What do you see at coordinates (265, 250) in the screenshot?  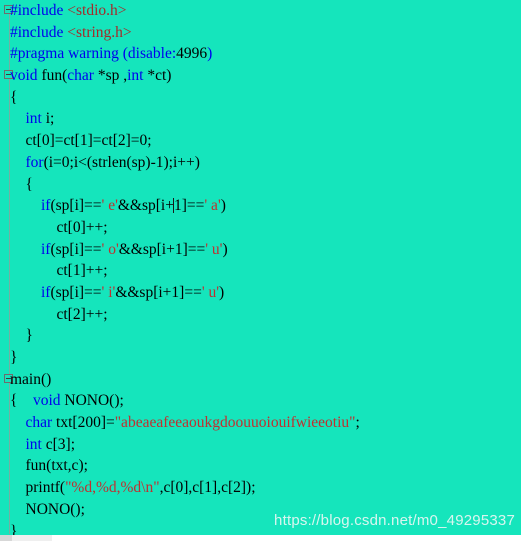 I see `code-line: if(sp[i]==' o'&&sp[i+1]==' u')` at bounding box center [265, 250].